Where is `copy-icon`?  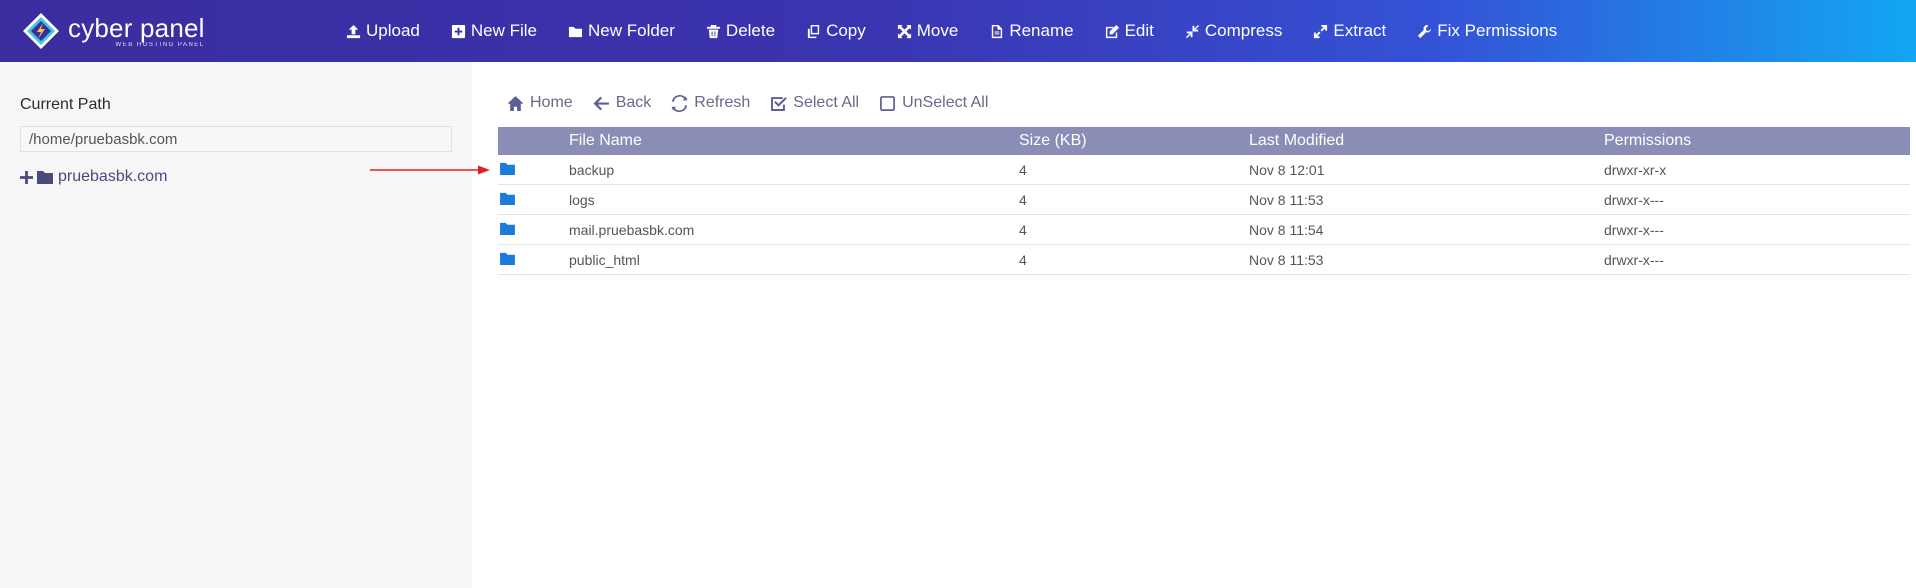
copy-icon is located at coordinates (813, 31).